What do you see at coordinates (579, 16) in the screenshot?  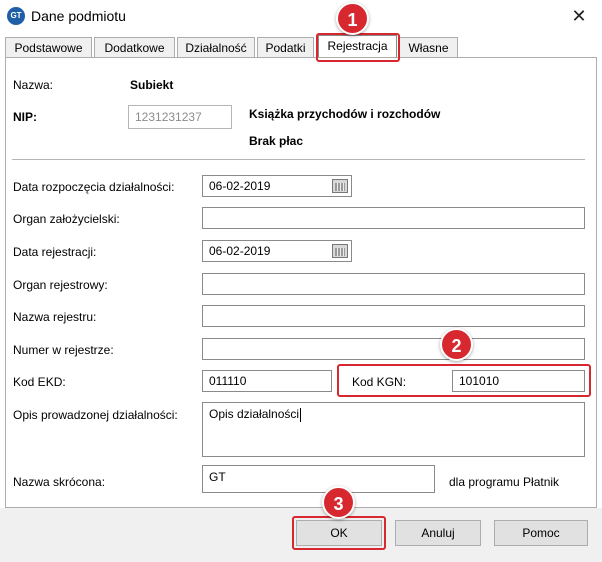 I see `close-icon: ✕` at bounding box center [579, 16].